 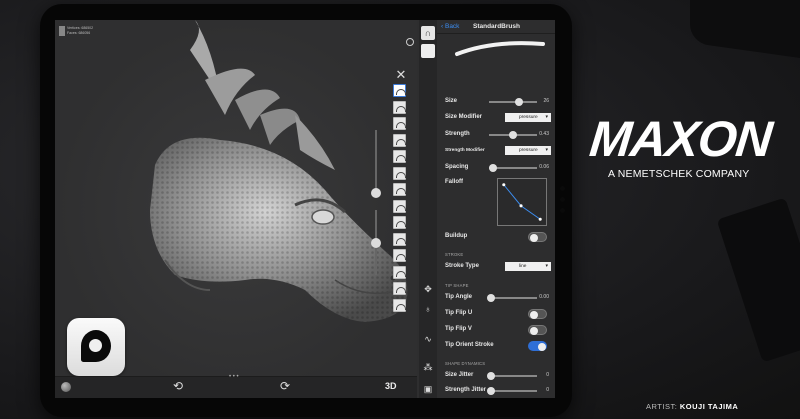 I want to click on bottom-handle: • • •, so click(x=234, y=377).